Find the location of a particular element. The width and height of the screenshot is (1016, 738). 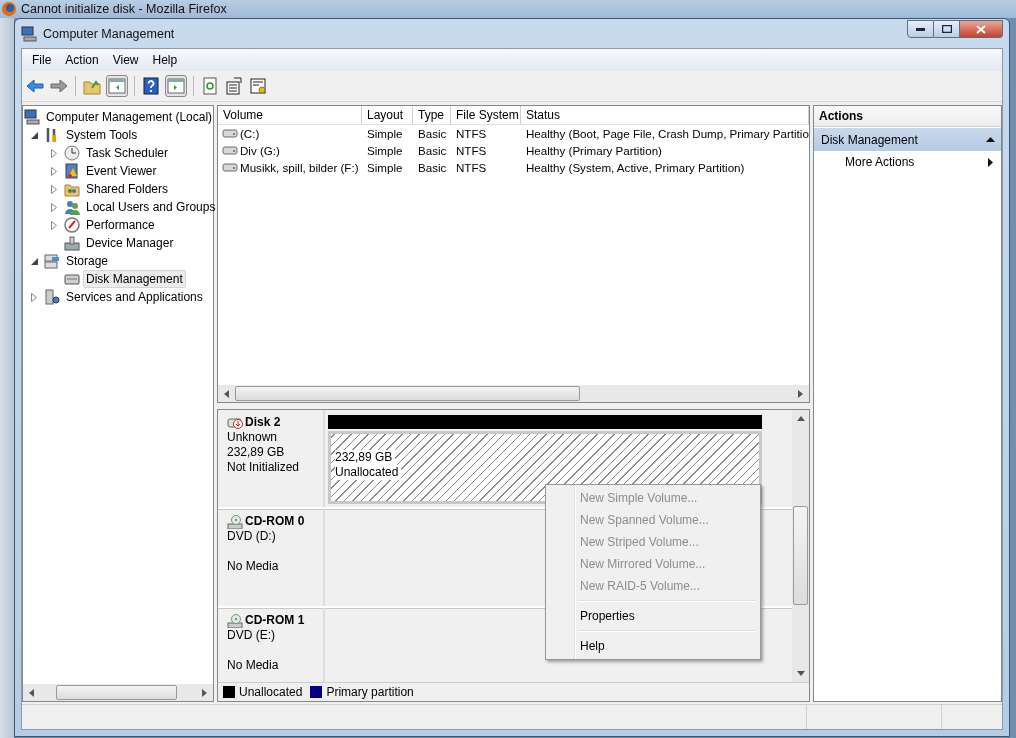

device-icon is located at coordinates (72, 243).